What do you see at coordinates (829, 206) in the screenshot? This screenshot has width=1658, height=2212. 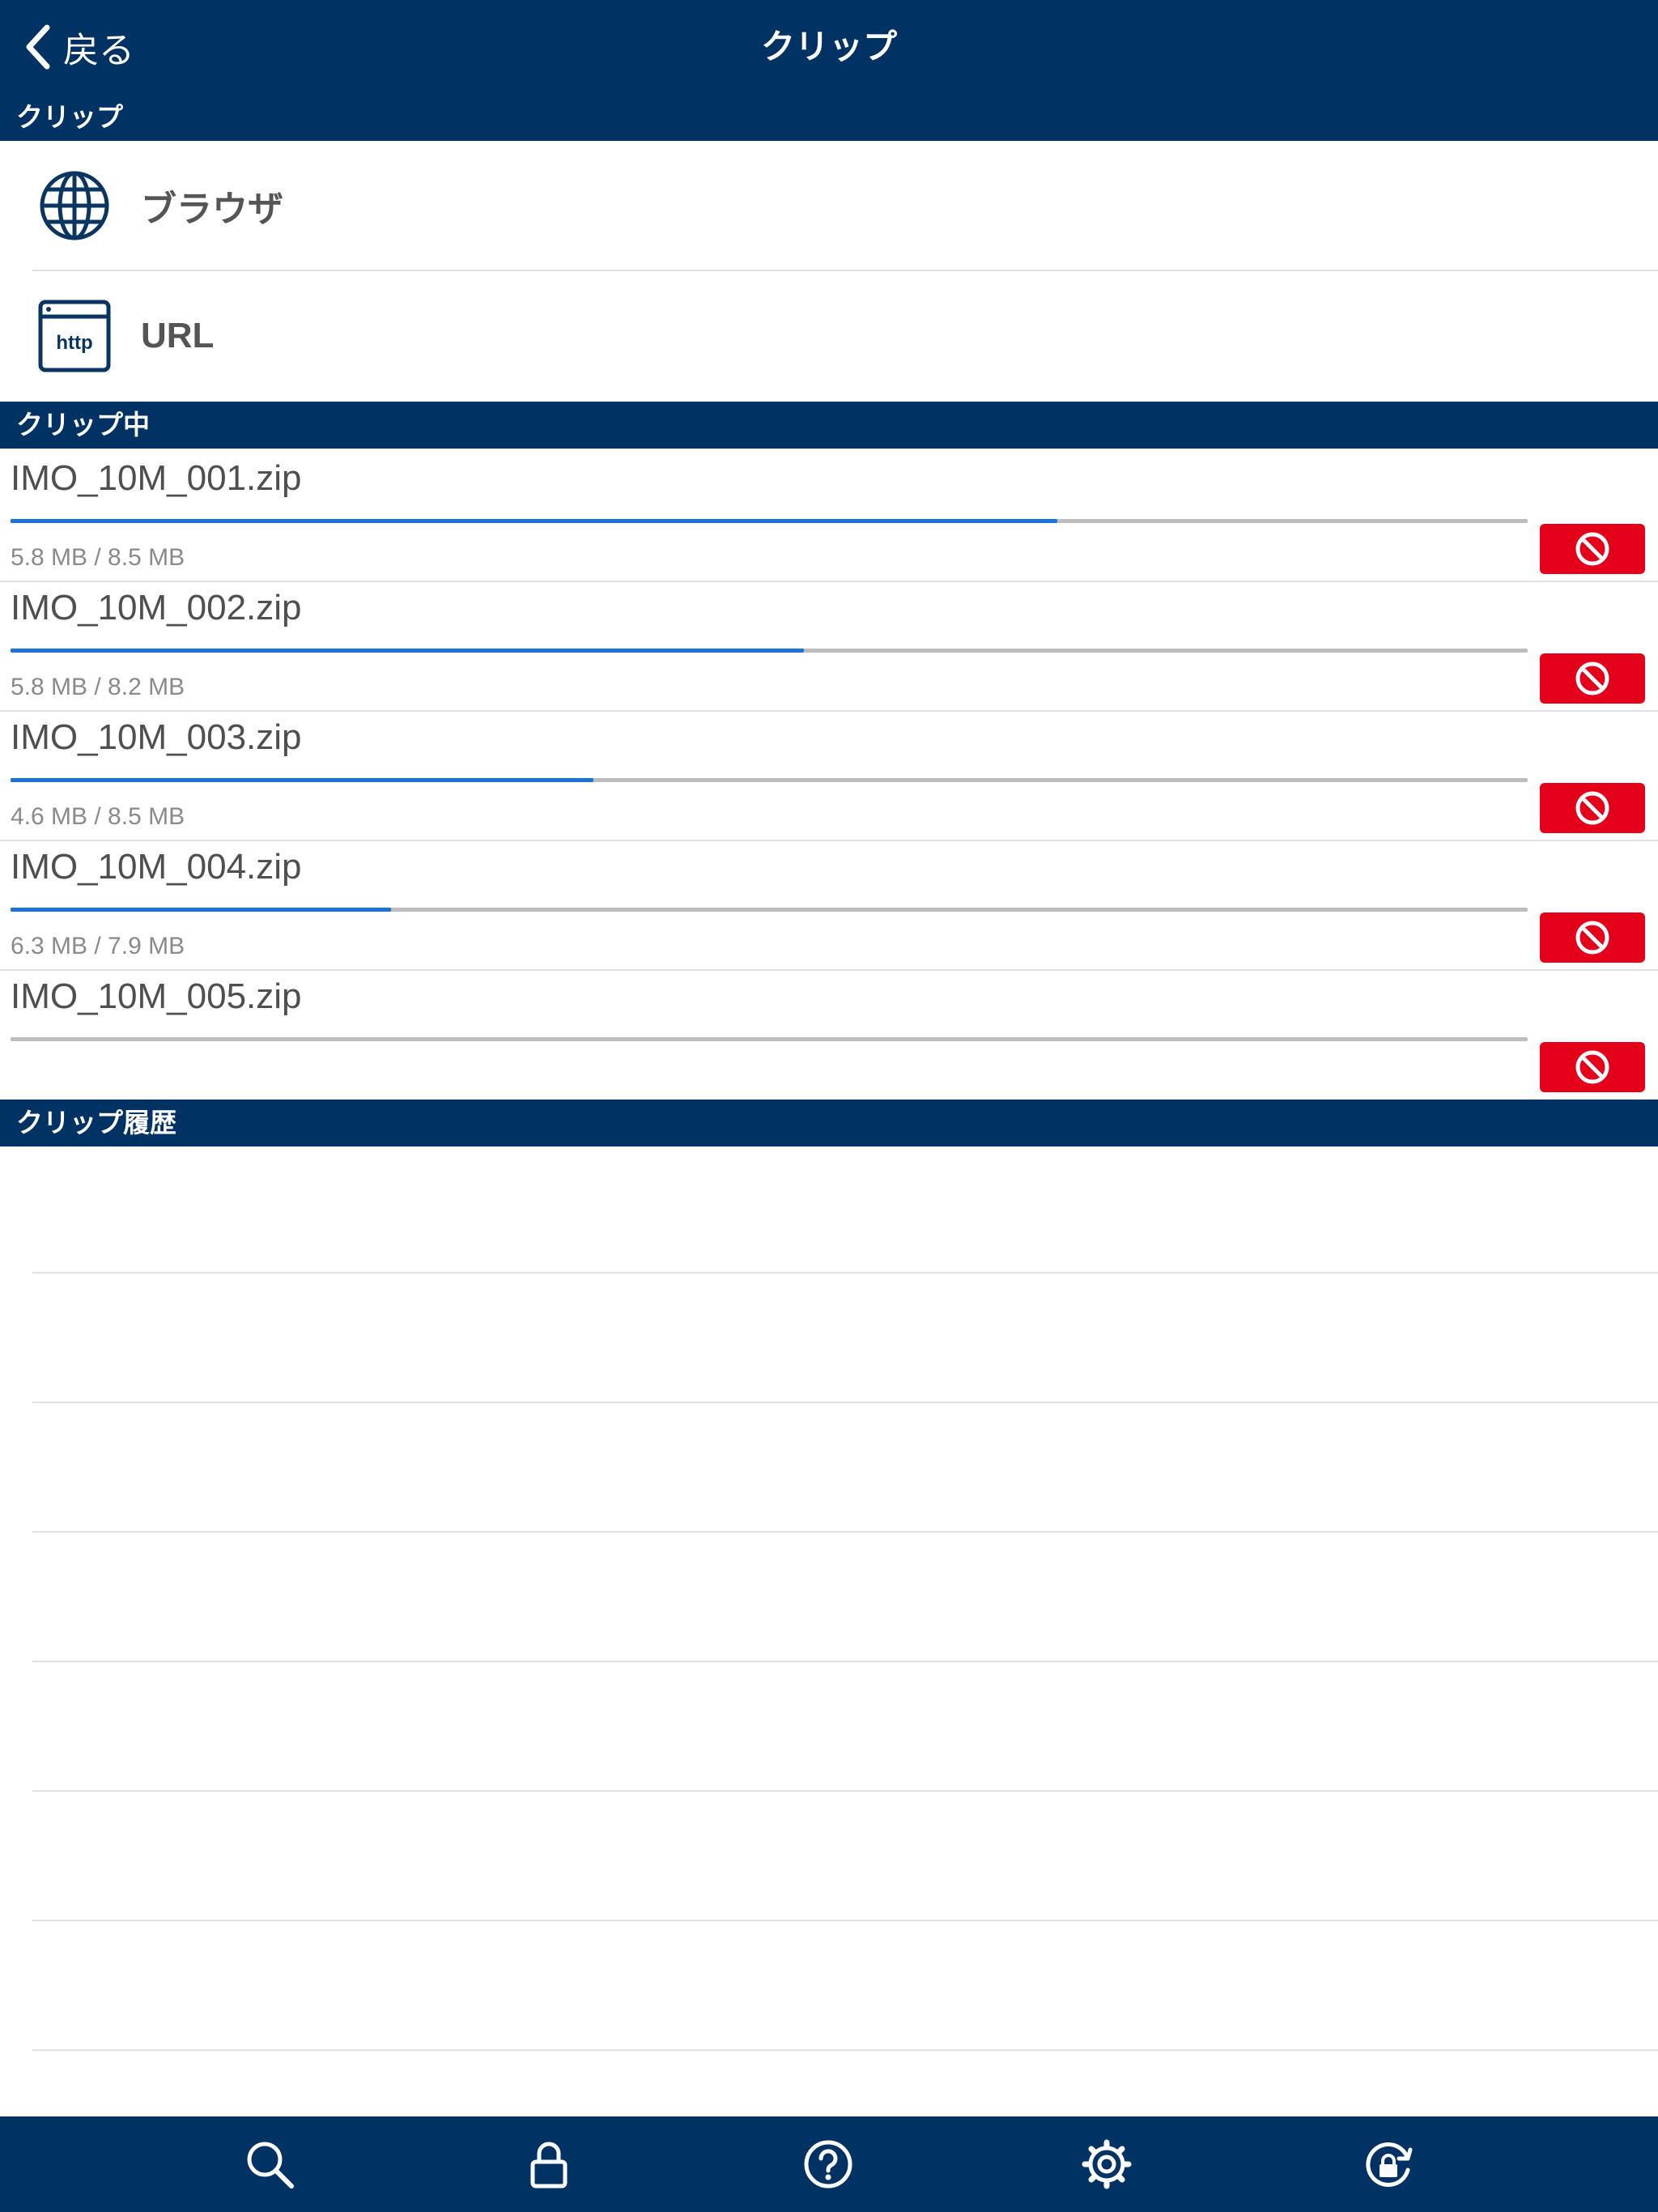 I see `menu-item-browser: ブラウザ` at bounding box center [829, 206].